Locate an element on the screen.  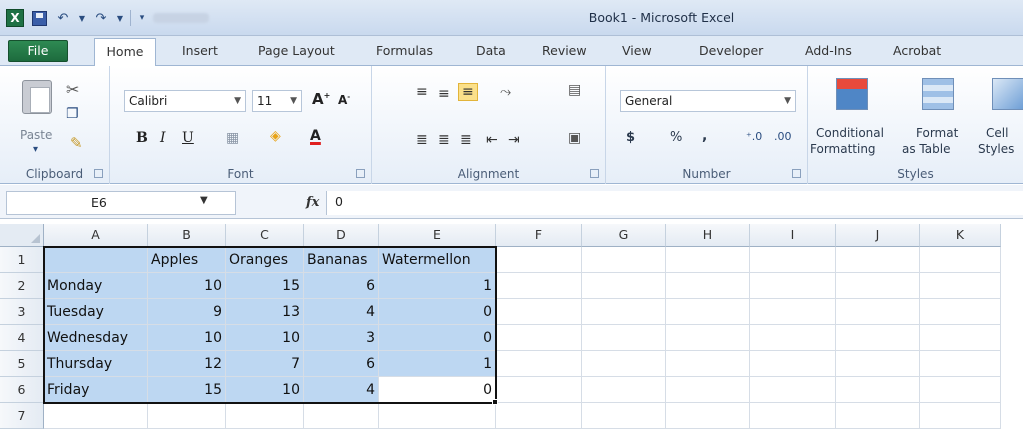
column-header-a: A is located at coordinates (96, 235).